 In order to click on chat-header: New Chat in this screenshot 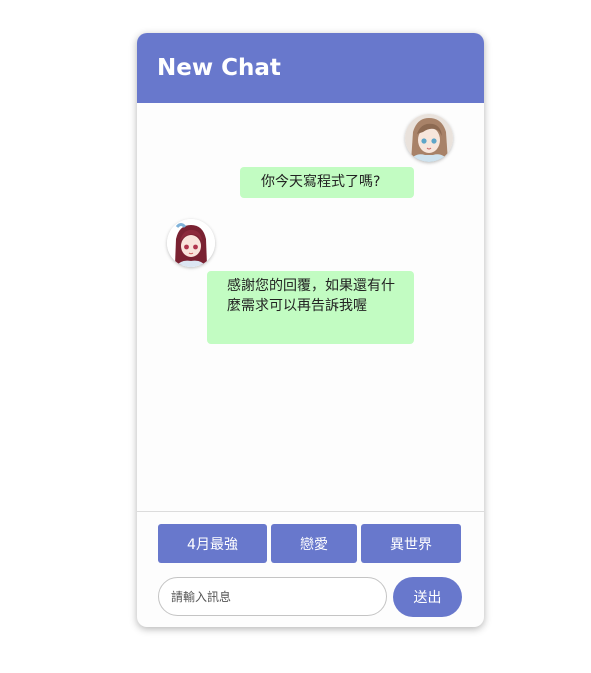, I will do `click(310, 68)`.